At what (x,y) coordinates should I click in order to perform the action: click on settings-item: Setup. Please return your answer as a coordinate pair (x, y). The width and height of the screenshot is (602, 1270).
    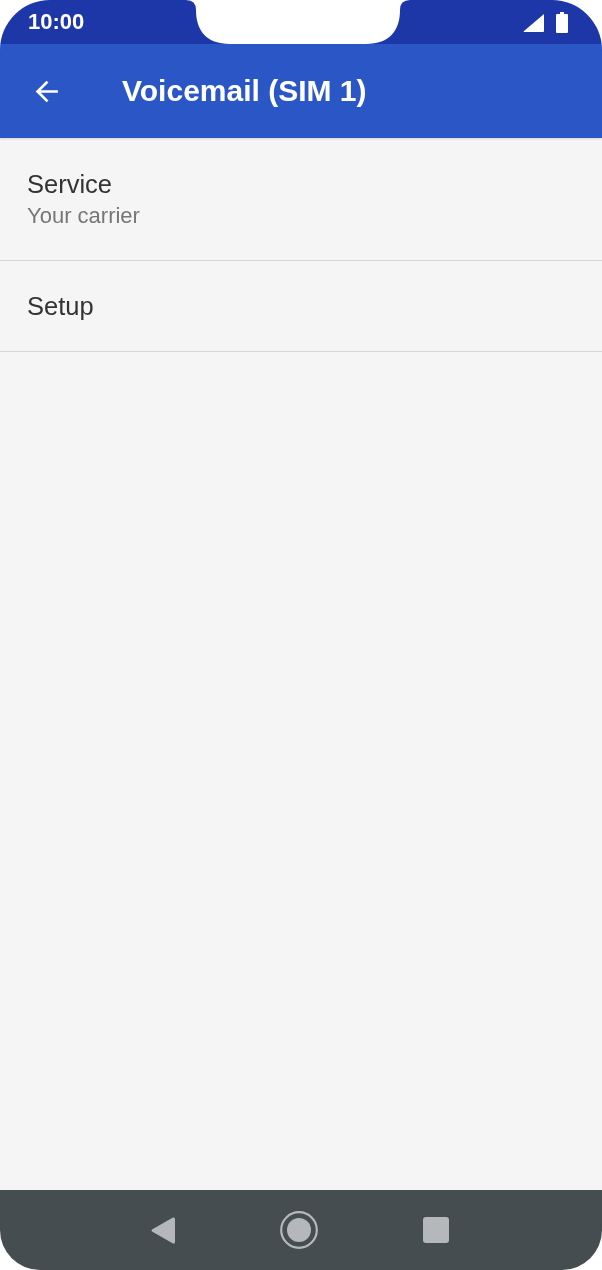
    Looking at the image, I should click on (301, 306).